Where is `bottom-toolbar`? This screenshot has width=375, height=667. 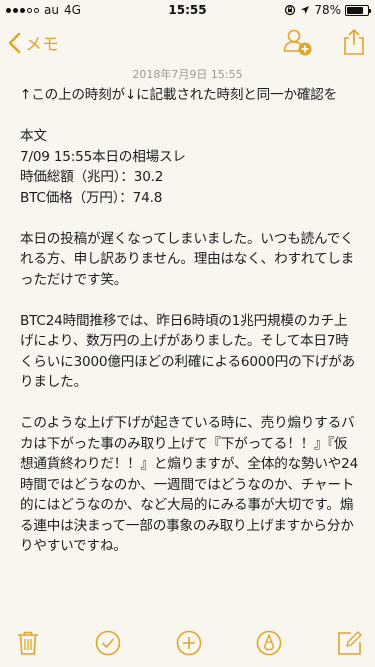
bottom-toolbar is located at coordinates (187, 643).